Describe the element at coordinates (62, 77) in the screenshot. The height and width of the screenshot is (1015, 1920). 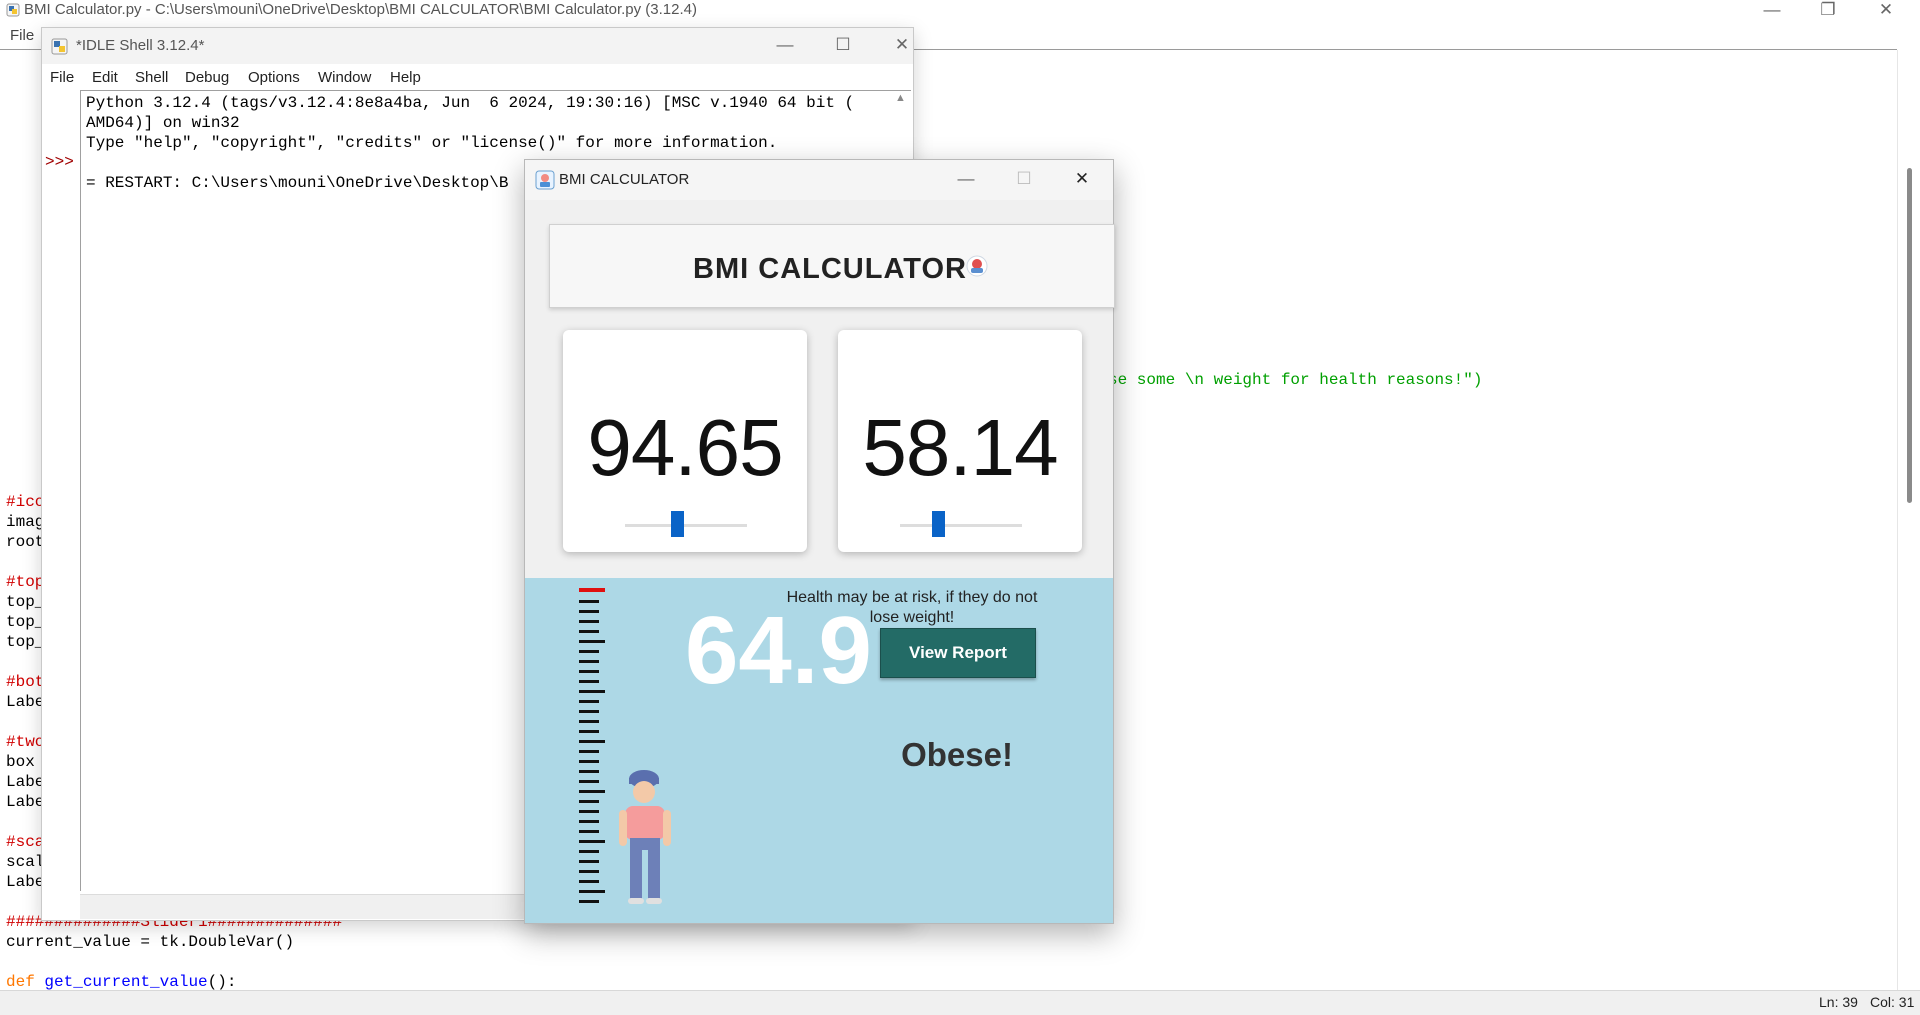
I see `shell-menu-file: File` at that location.